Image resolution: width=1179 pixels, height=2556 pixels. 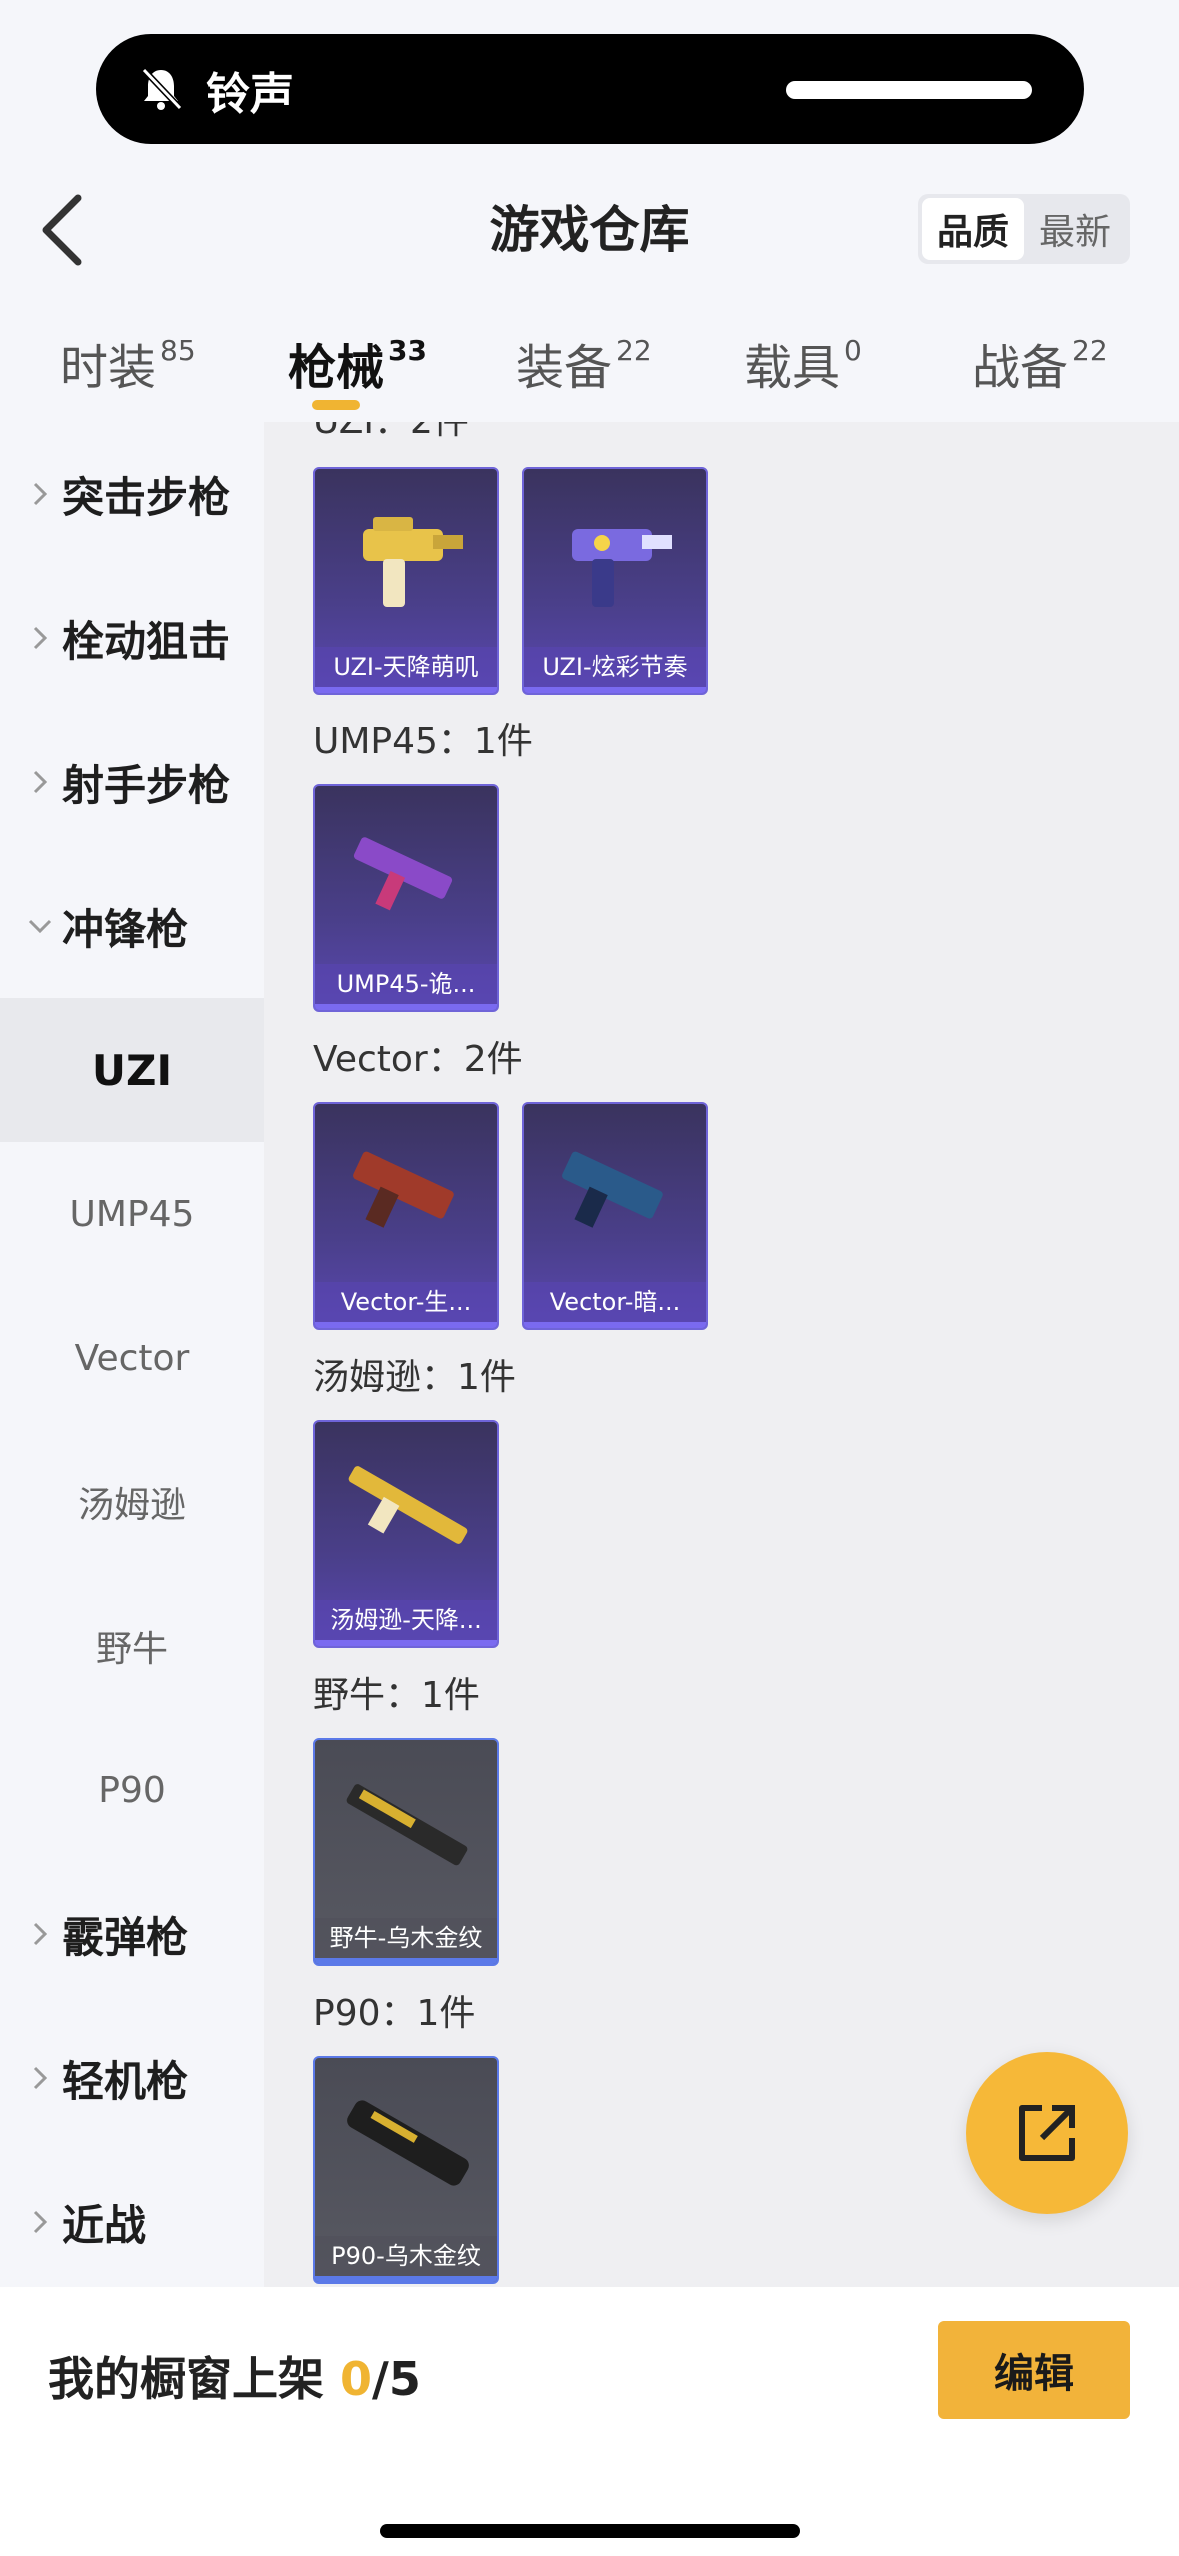 I want to click on share-external-icon, so click(x=1047, y=2133).